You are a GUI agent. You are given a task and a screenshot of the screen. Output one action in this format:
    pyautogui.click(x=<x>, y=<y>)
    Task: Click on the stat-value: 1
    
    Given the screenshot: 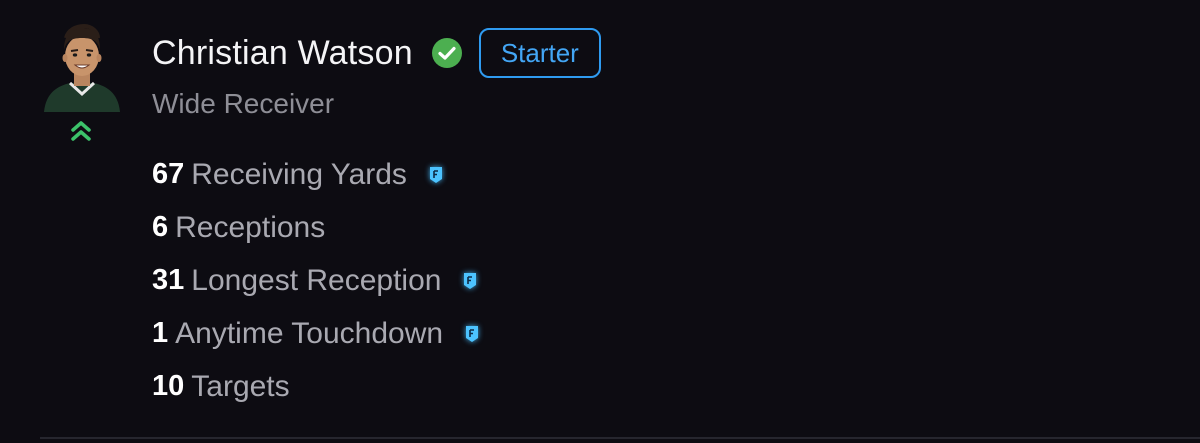 What is the action you would take?
    pyautogui.click(x=160, y=333)
    